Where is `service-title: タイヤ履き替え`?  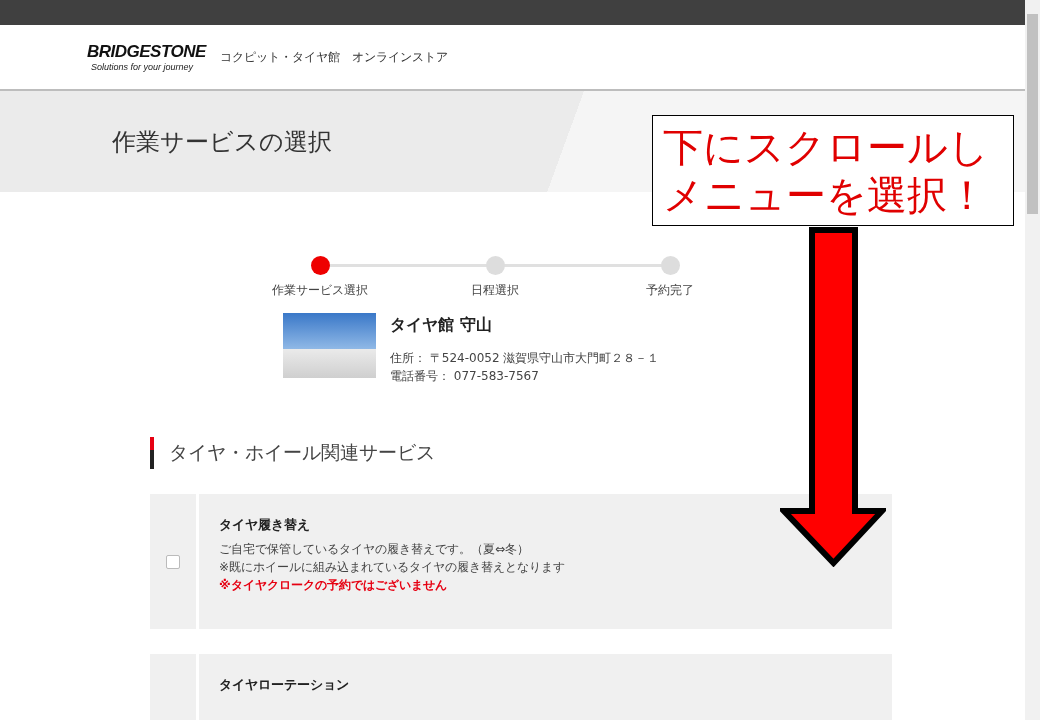 service-title: タイヤ履き替え is located at coordinates (265, 525).